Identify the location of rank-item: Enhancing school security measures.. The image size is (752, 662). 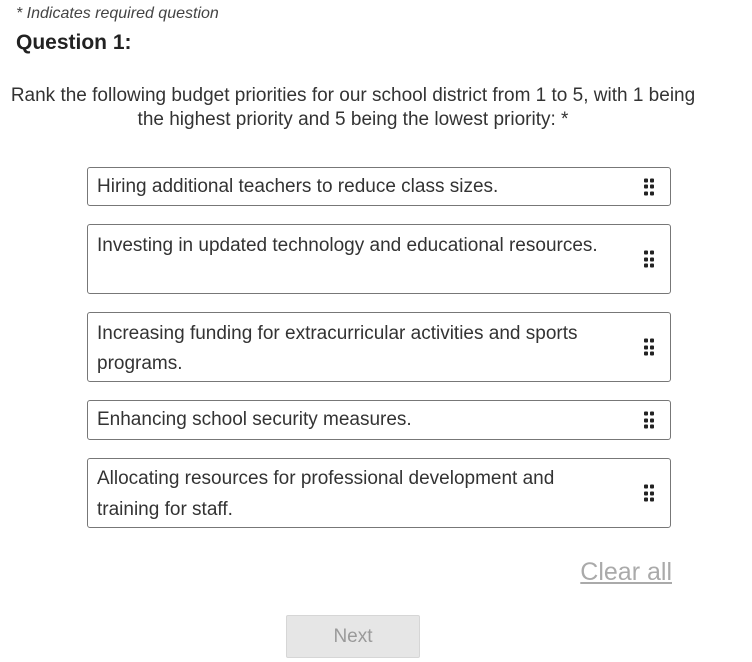
(379, 420).